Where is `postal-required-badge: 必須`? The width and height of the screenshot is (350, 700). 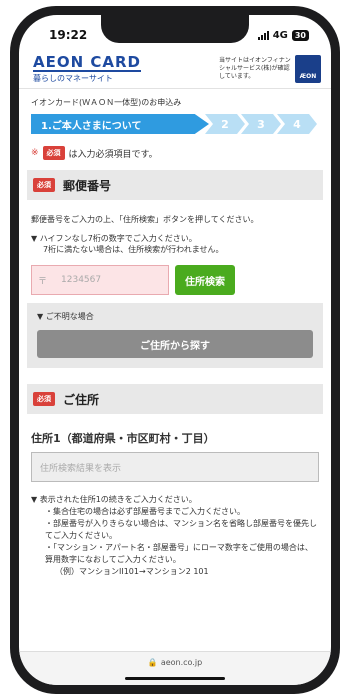
postal-required-badge: 必須 is located at coordinates (44, 185).